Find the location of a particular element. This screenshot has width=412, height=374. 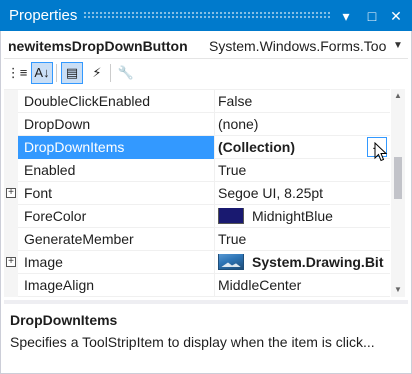

property-value: MiddleCenter is located at coordinates (303, 285).